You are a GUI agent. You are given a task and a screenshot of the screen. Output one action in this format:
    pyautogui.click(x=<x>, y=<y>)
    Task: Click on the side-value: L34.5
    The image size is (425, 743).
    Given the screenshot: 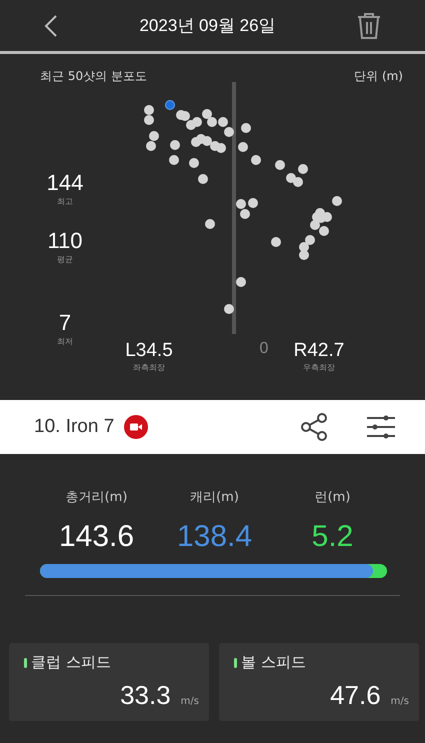 What is the action you would take?
    pyautogui.click(x=149, y=351)
    